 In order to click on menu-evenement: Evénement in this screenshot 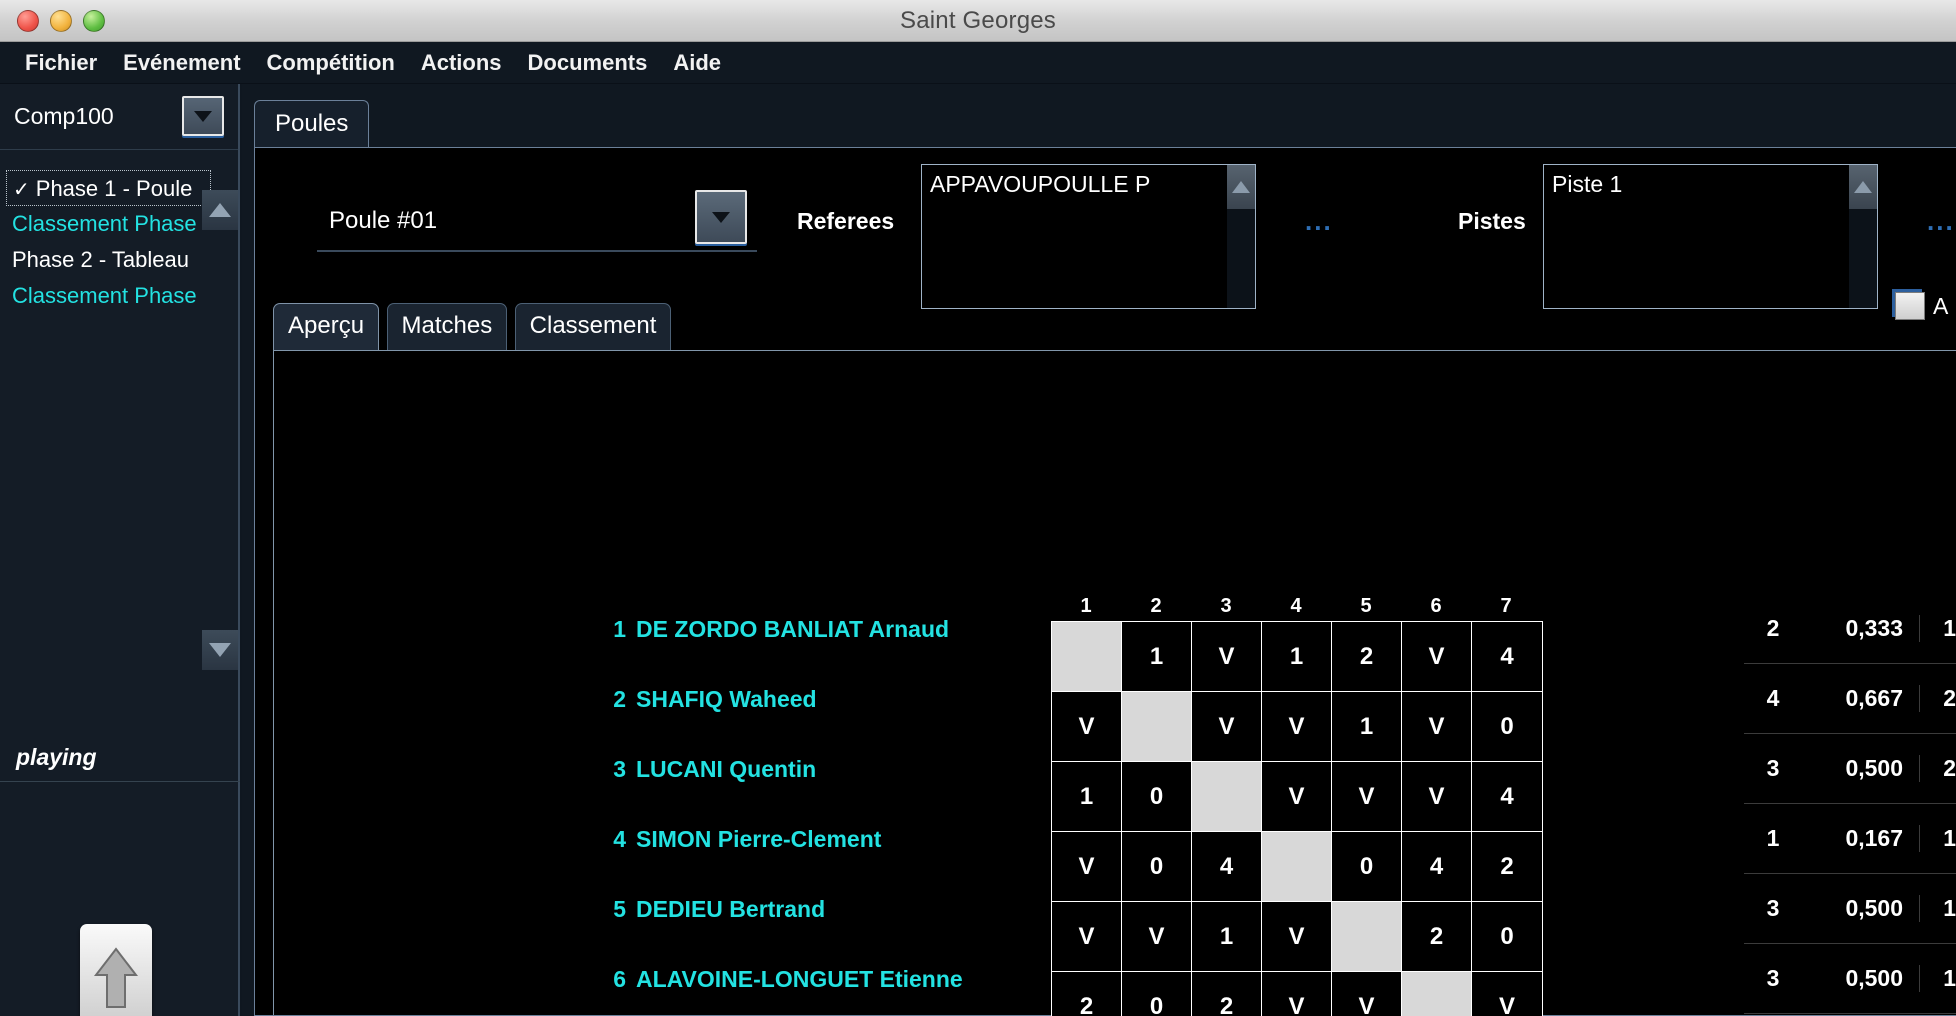, I will do `click(181, 63)`.